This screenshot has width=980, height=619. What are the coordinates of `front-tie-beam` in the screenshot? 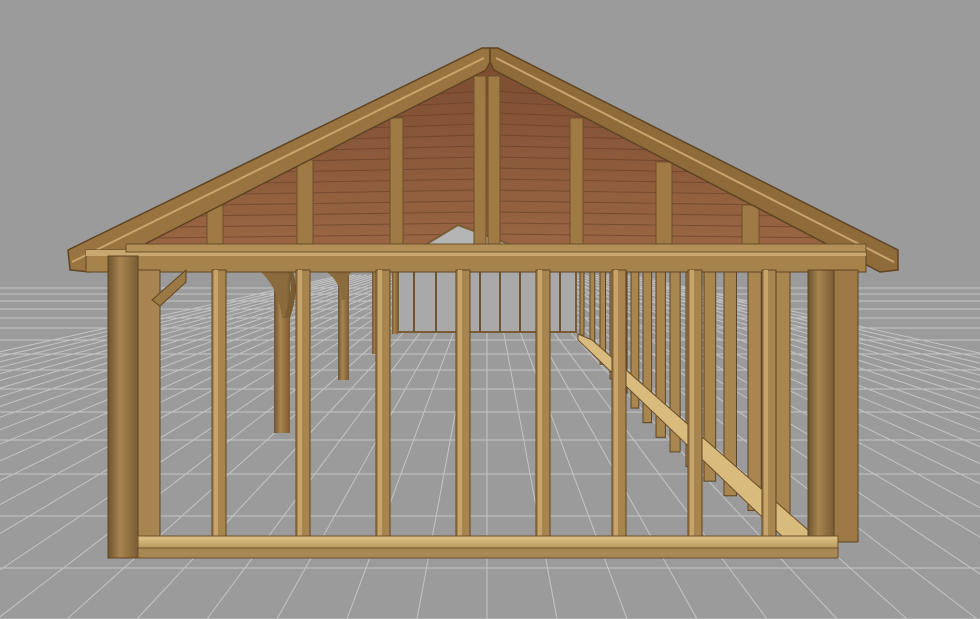 It's located at (476, 258).